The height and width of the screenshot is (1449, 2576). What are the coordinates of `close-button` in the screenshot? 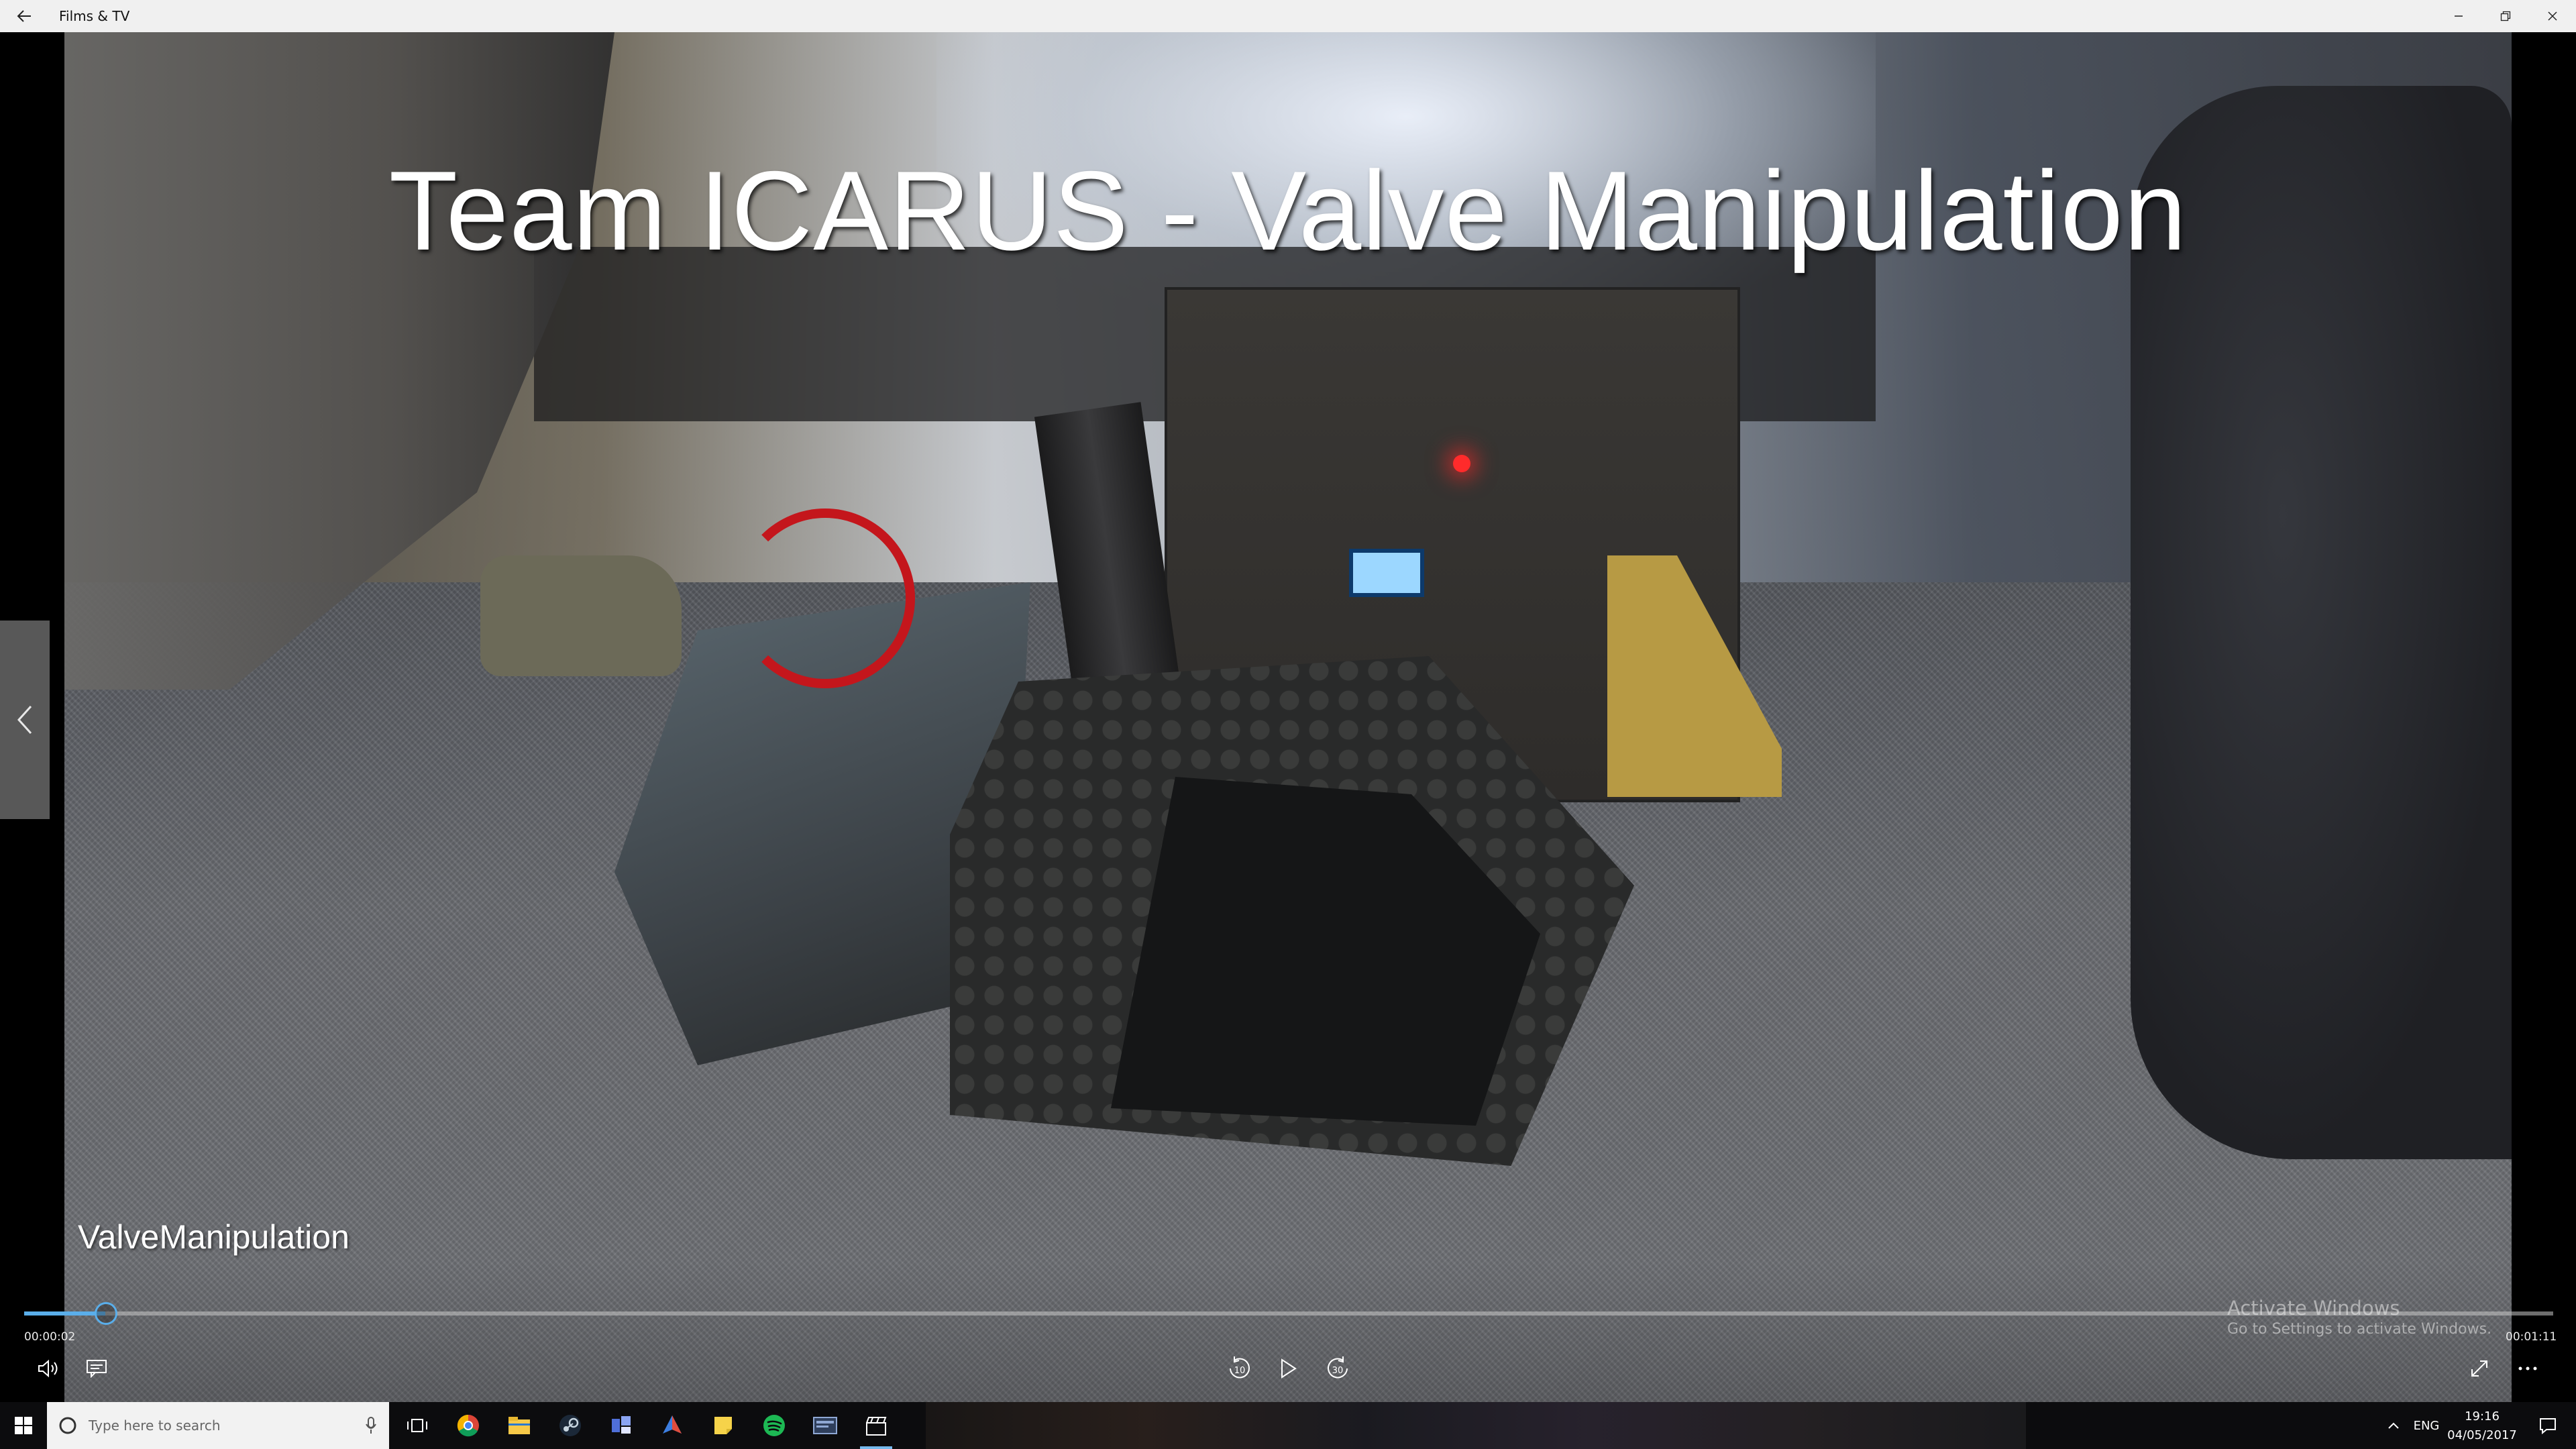 It's located at (2552, 16).